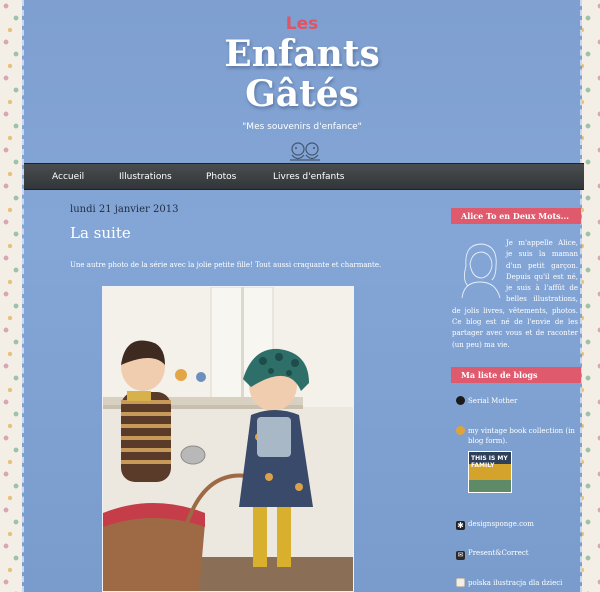  I want to click on blog-link-label: designsponge.com, so click(501, 524).